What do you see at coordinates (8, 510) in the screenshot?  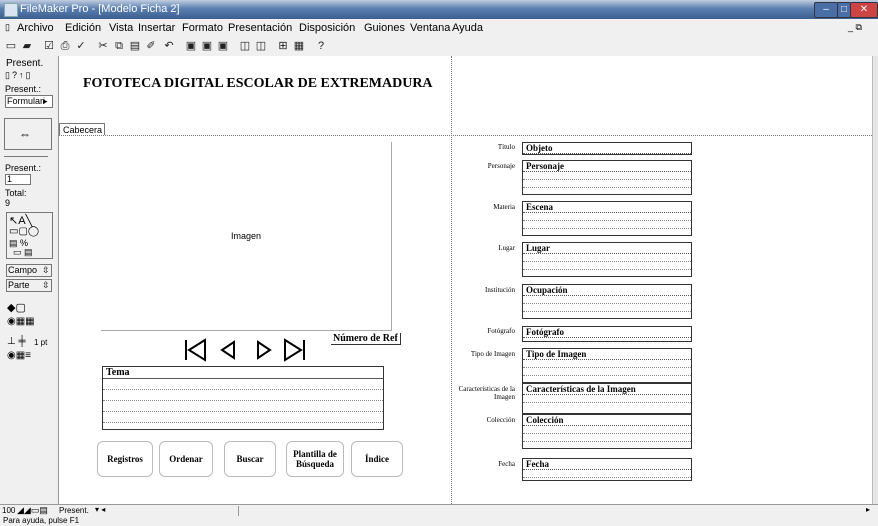 I see `zoom-level: 100` at bounding box center [8, 510].